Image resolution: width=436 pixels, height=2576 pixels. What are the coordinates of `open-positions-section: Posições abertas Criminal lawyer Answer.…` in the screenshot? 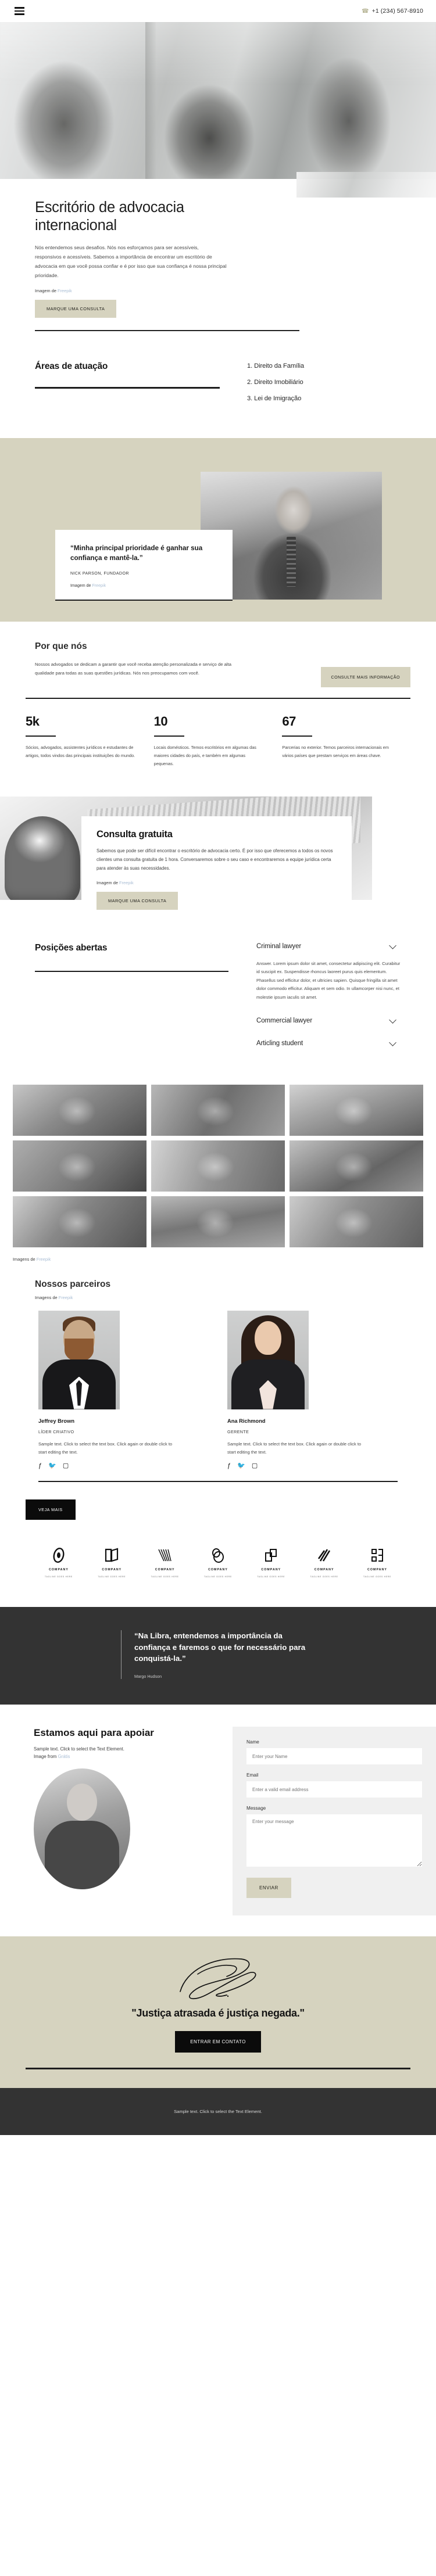 It's located at (218, 998).